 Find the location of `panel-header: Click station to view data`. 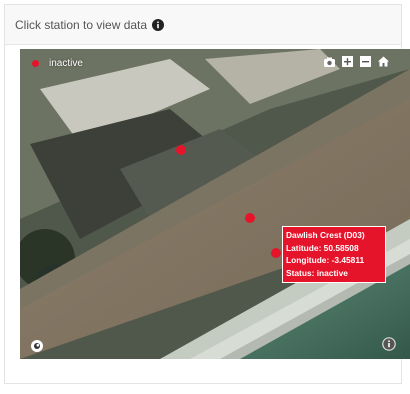

panel-header: Click station to view data is located at coordinates (203, 25).